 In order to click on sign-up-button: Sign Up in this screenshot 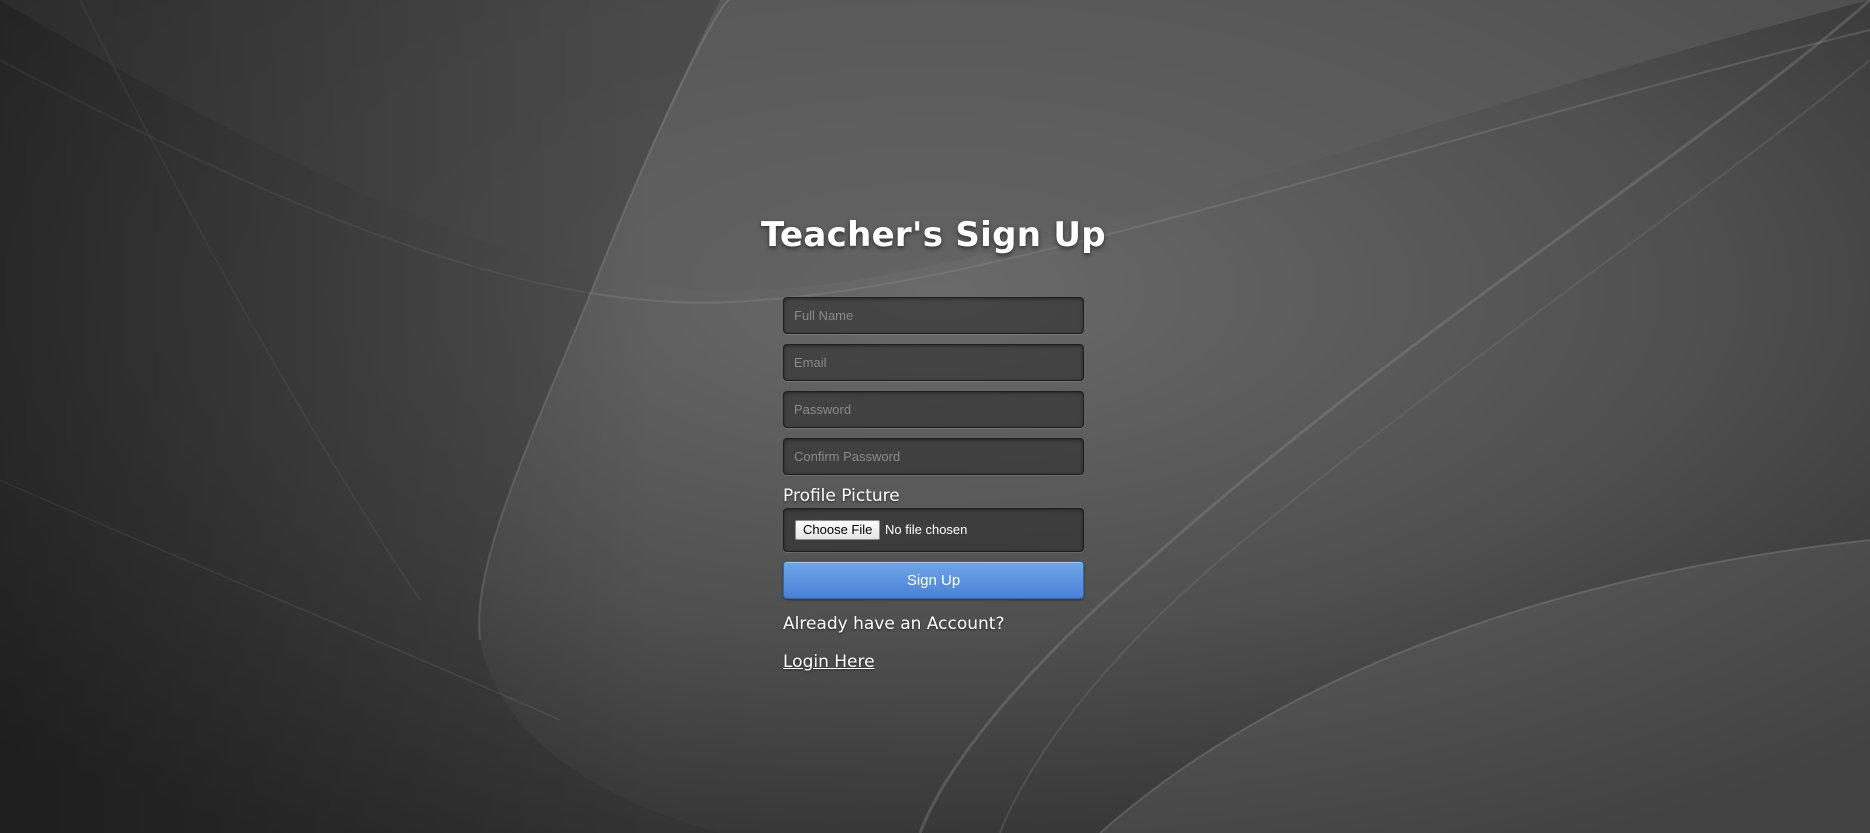, I will do `click(933, 580)`.